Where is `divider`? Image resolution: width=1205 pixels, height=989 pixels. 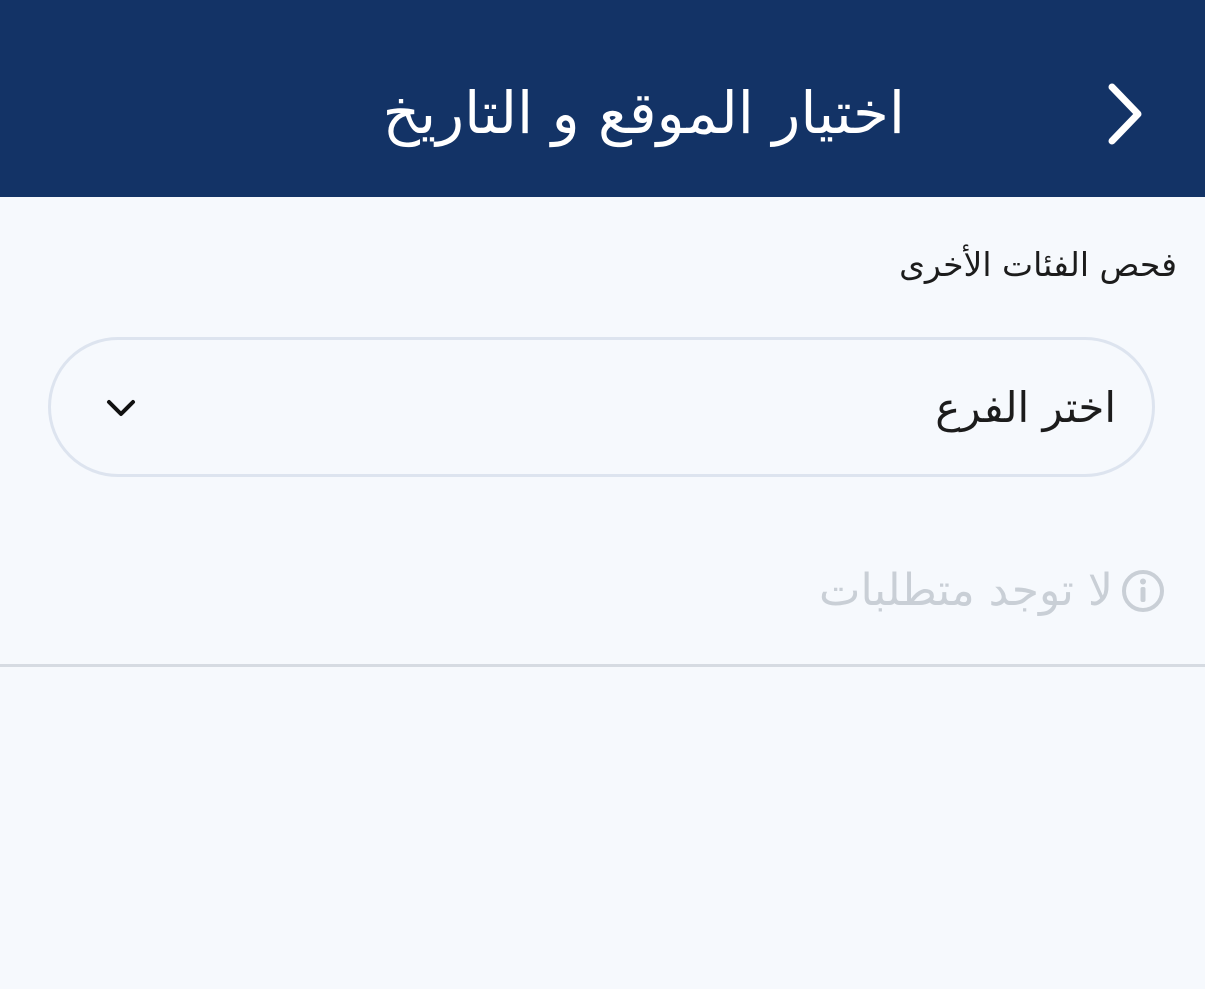 divider is located at coordinates (602, 665).